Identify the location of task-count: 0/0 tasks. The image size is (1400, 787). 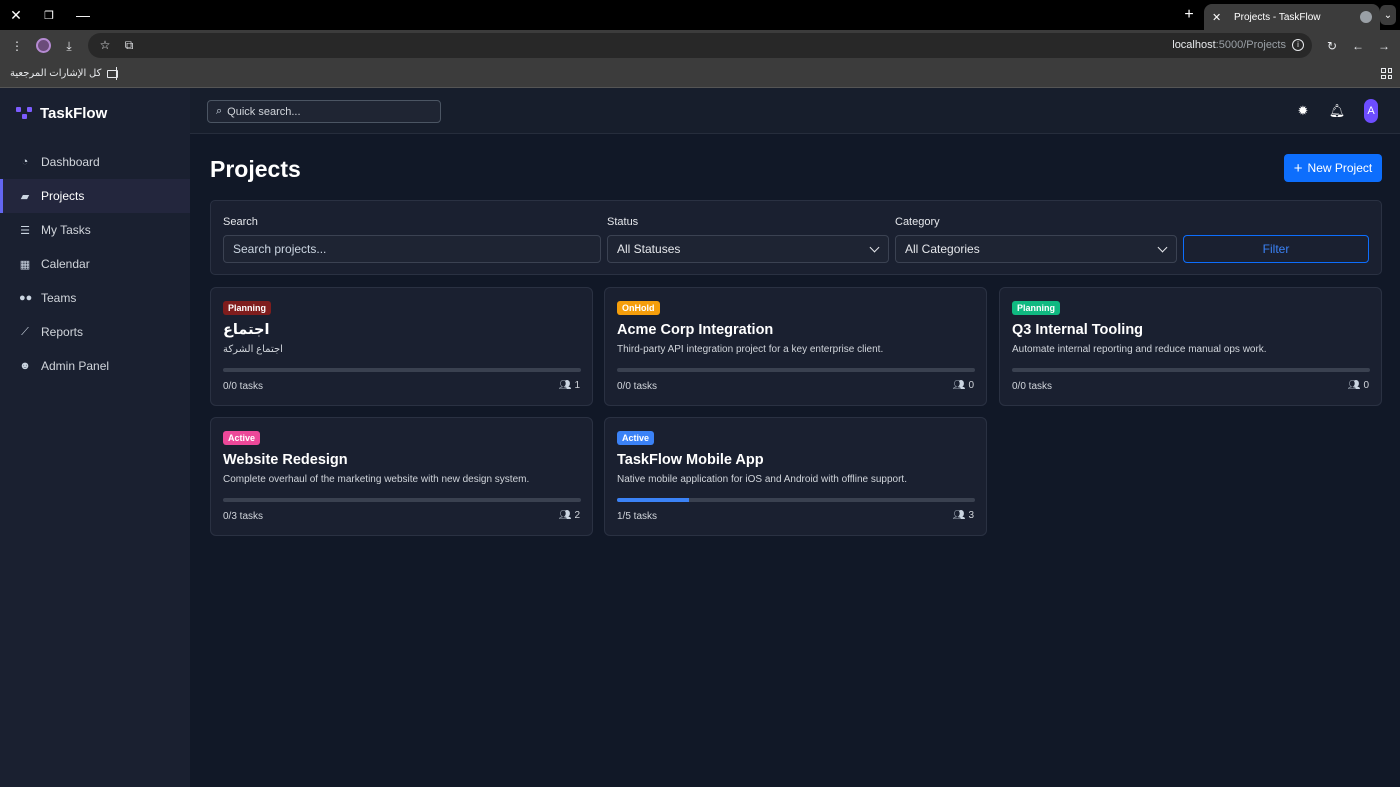
(1032, 386).